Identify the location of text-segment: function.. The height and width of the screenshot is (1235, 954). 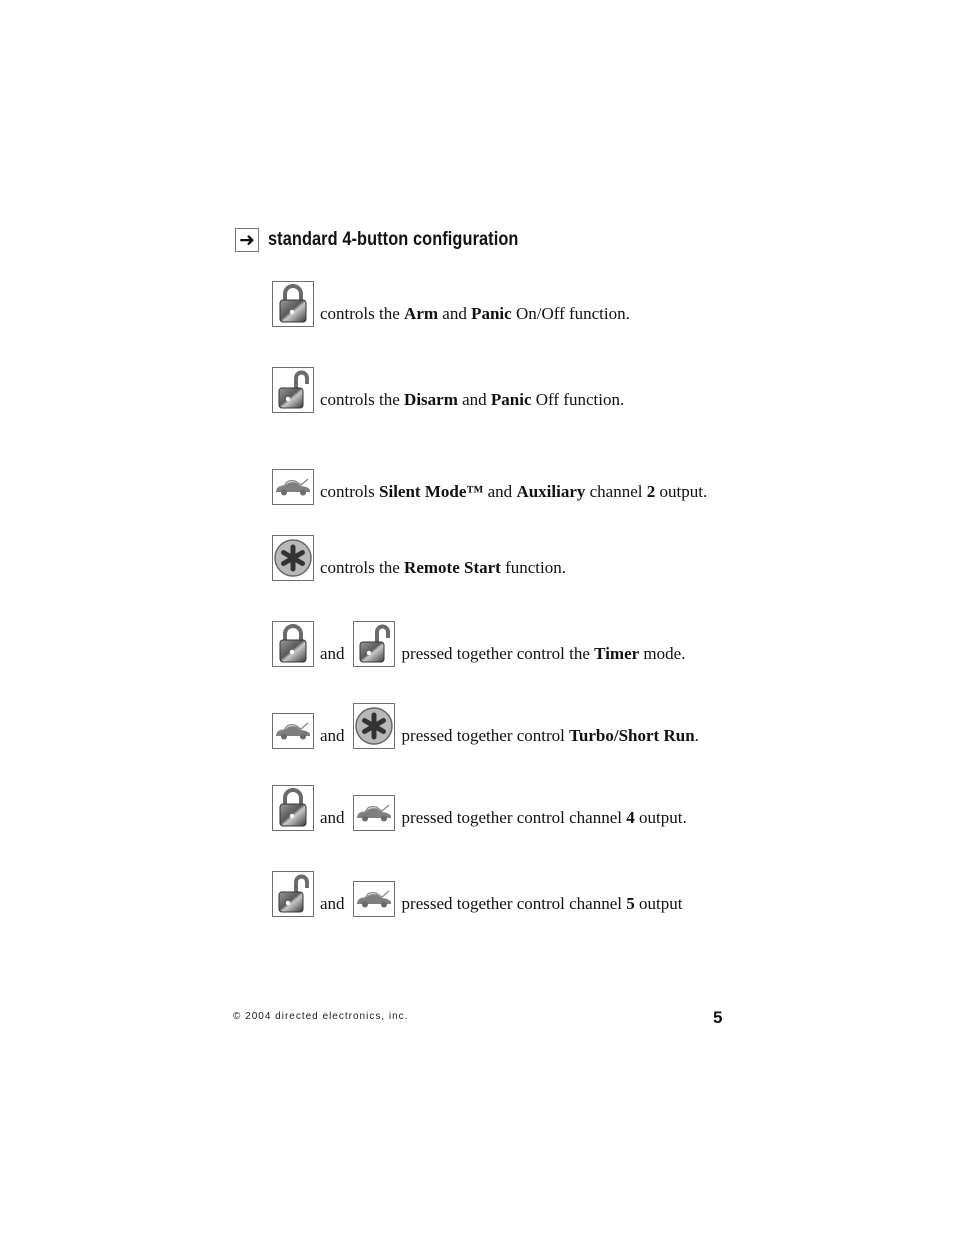
(533, 567).